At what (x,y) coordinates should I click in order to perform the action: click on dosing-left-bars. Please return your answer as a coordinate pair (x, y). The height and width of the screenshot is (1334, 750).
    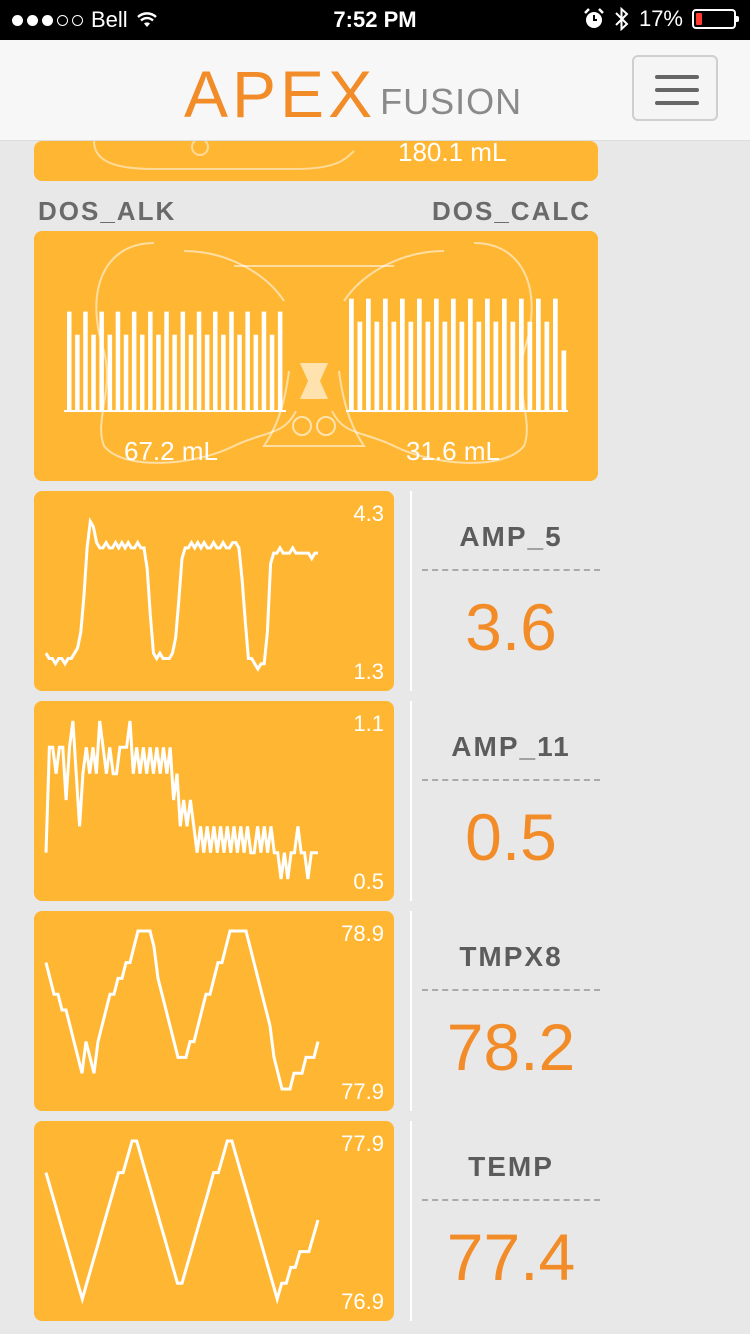
    Looking at the image, I should click on (175, 361).